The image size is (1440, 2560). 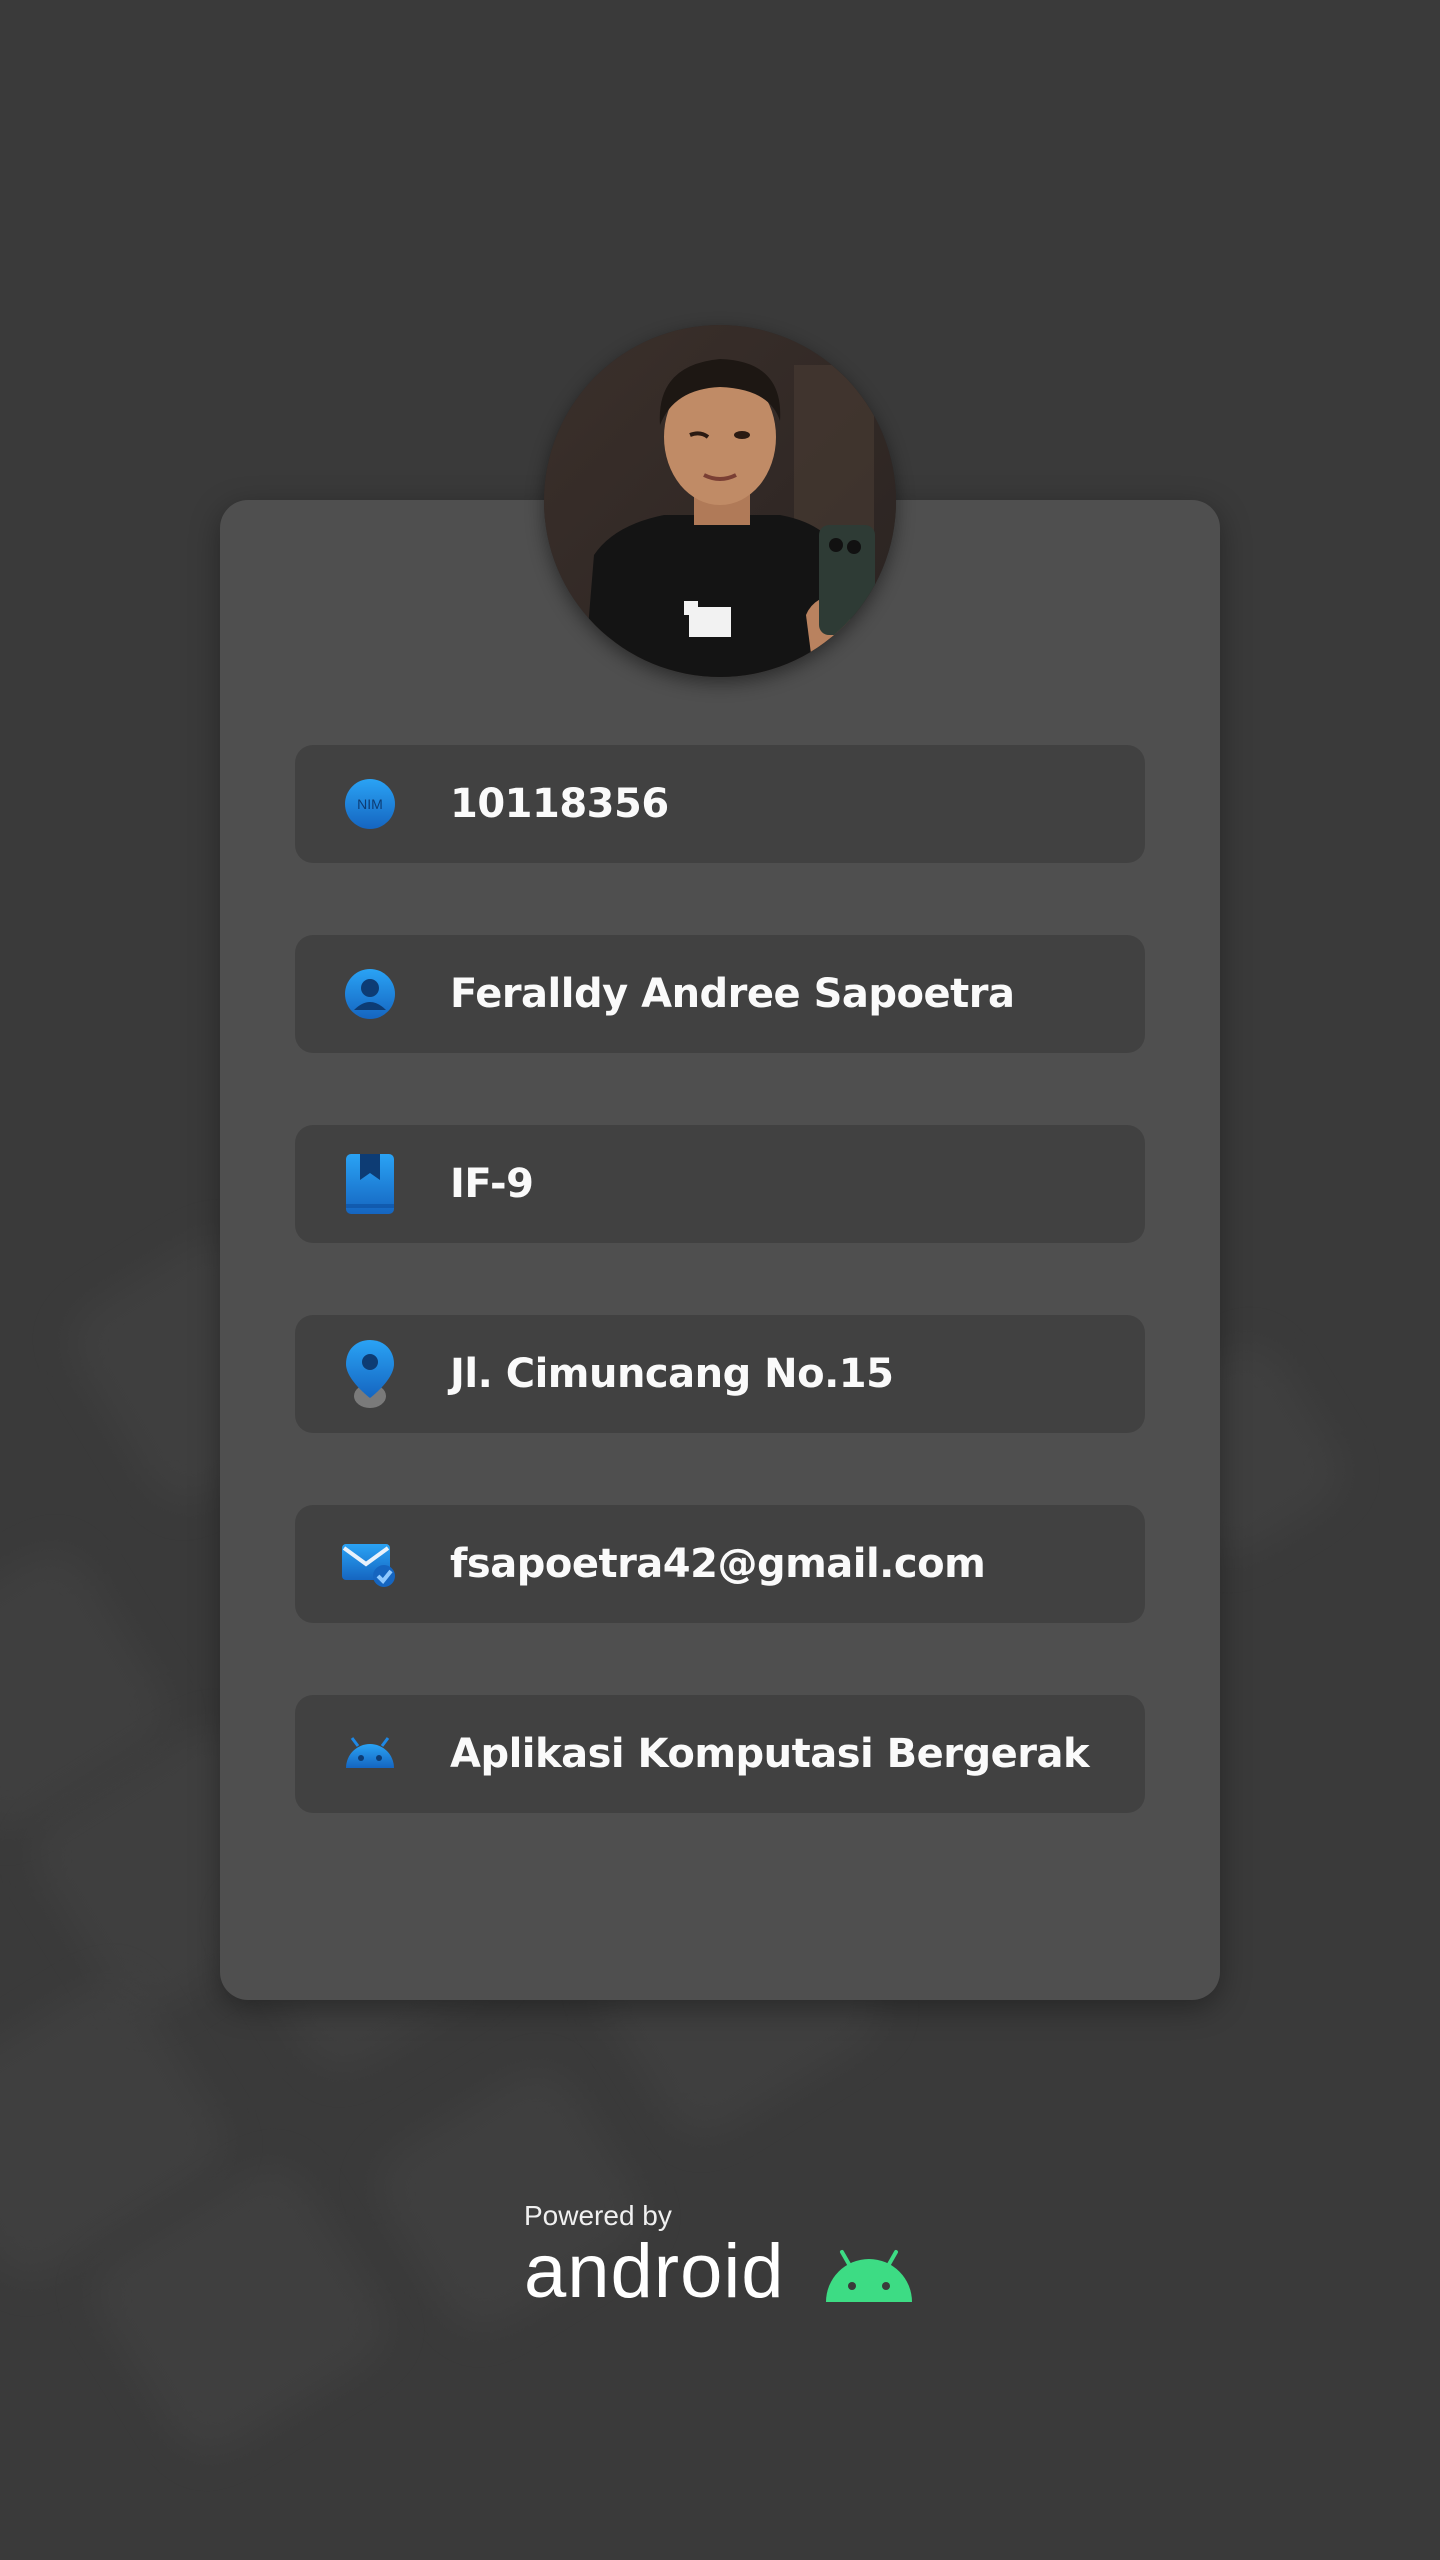 I want to click on field-row-email: fsapoetra42@gmail.com, so click(x=720, y=1564).